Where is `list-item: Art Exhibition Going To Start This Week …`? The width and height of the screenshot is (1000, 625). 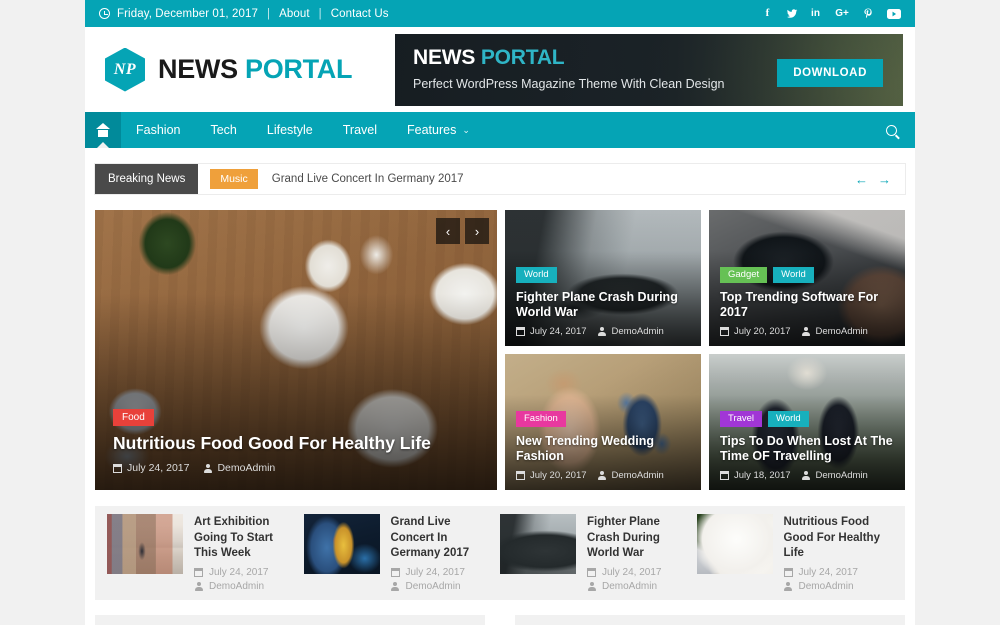 list-item: Art Exhibition Going To Start This Week … is located at coordinates (205, 553).